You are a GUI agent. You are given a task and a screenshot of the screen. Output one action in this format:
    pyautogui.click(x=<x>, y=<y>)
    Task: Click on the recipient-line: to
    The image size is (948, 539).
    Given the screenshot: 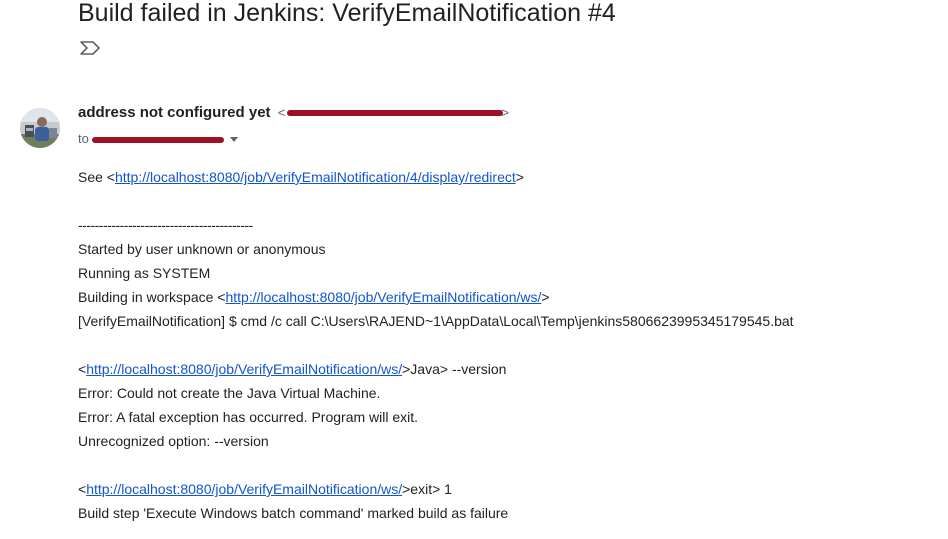 What is the action you would take?
    pyautogui.click(x=158, y=139)
    